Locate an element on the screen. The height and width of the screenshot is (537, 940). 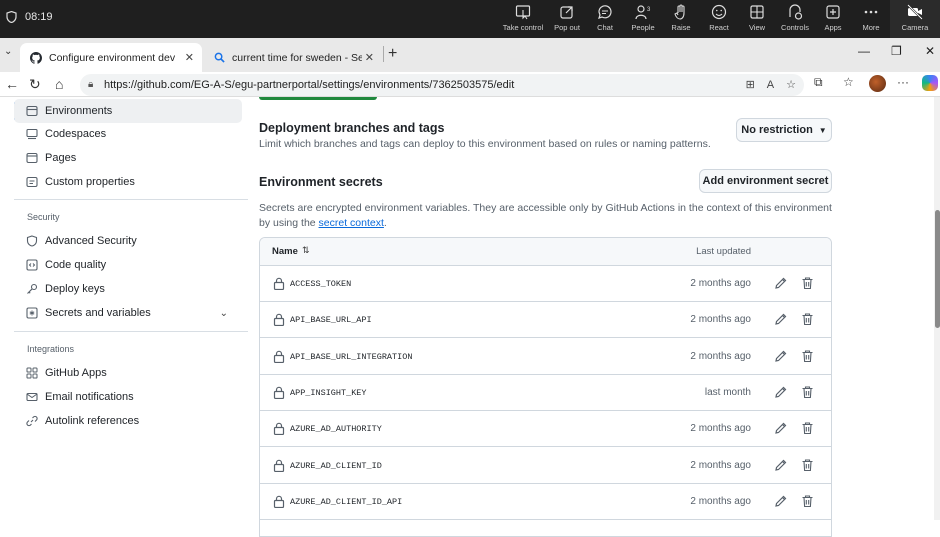
save-button-edge is located at coordinates (318, 98).